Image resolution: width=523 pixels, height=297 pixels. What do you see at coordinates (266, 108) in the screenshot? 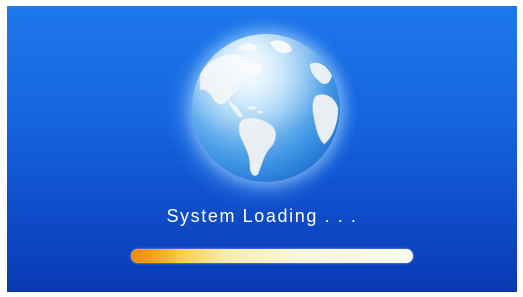
I see `globe-icon` at bounding box center [266, 108].